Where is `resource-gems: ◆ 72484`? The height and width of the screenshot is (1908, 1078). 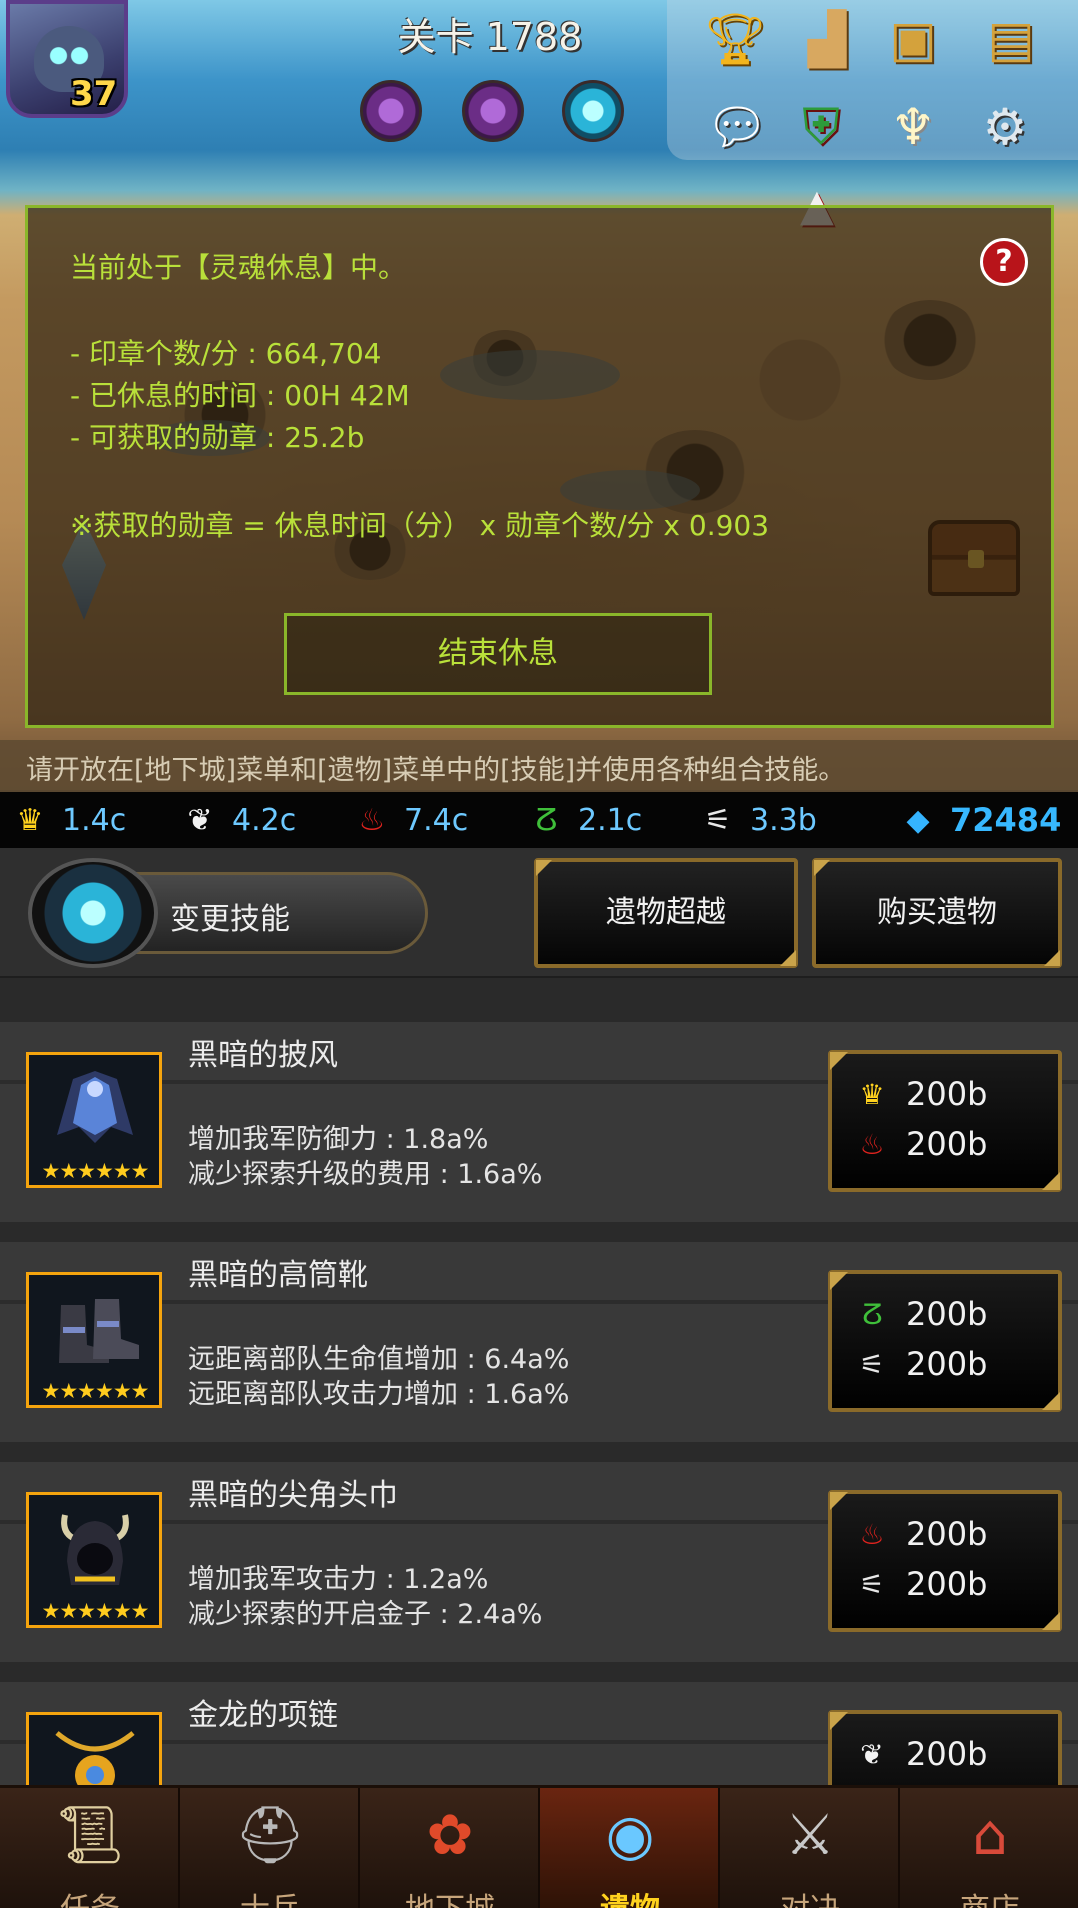 resource-gems: ◆ 72484 is located at coordinates (979, 820).